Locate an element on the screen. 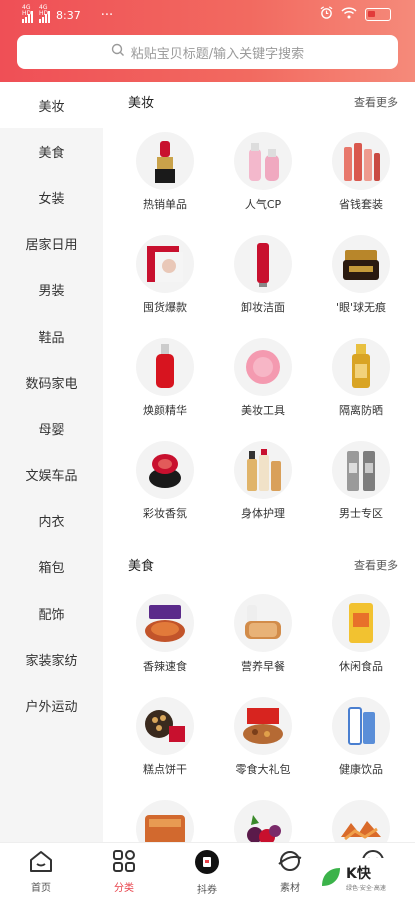  sidebar-item-underwear: 内衣 is located at coordinates (51, 521).